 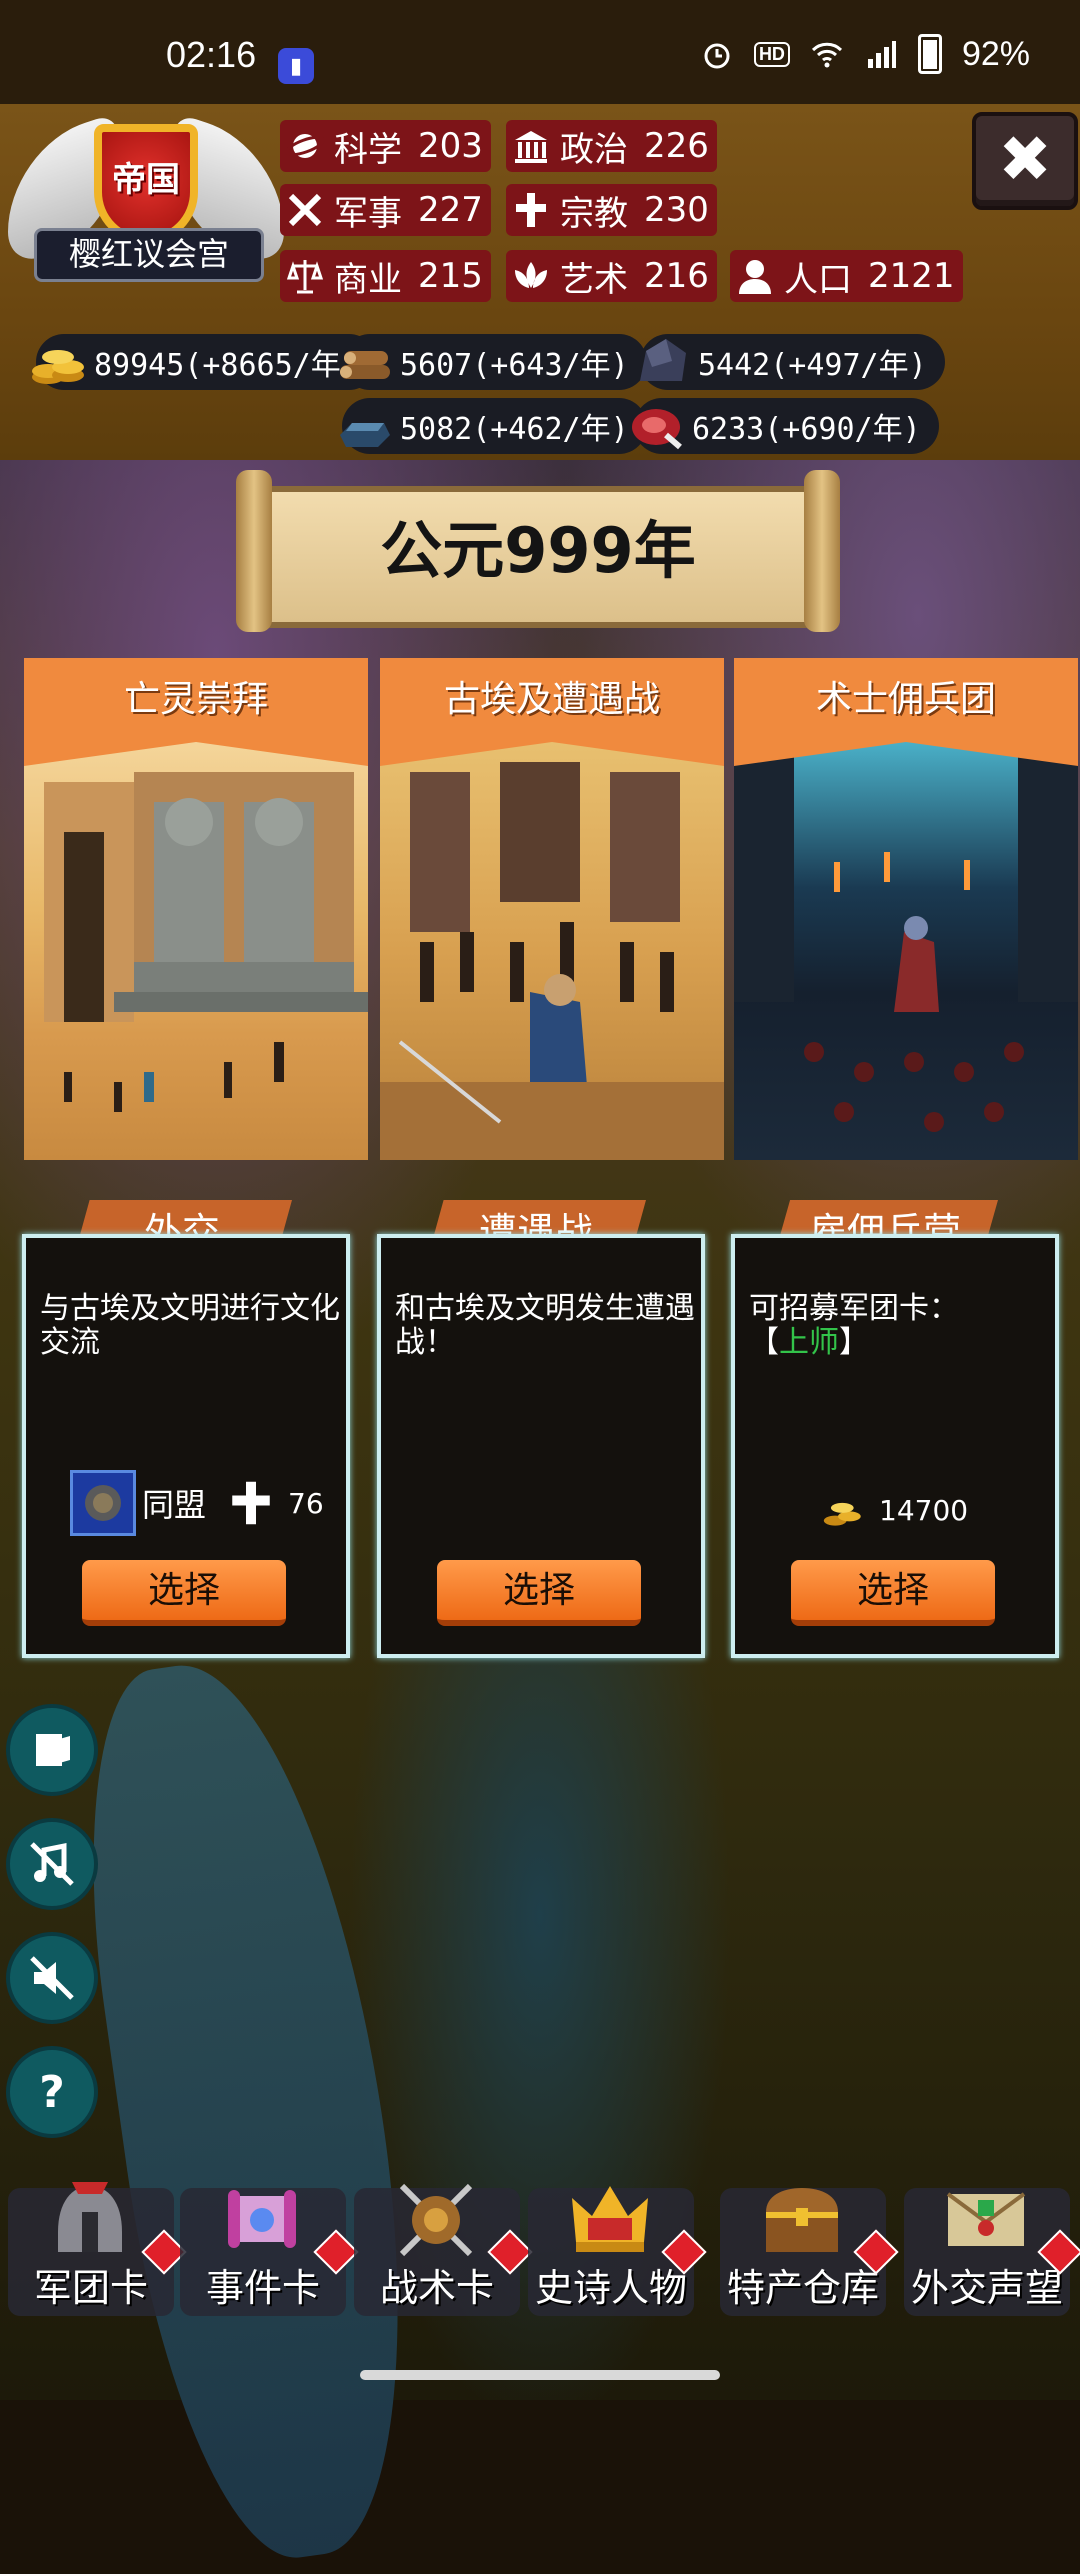 I want to click on recruit-card-name: 上师, so click(x=809, y=1342).